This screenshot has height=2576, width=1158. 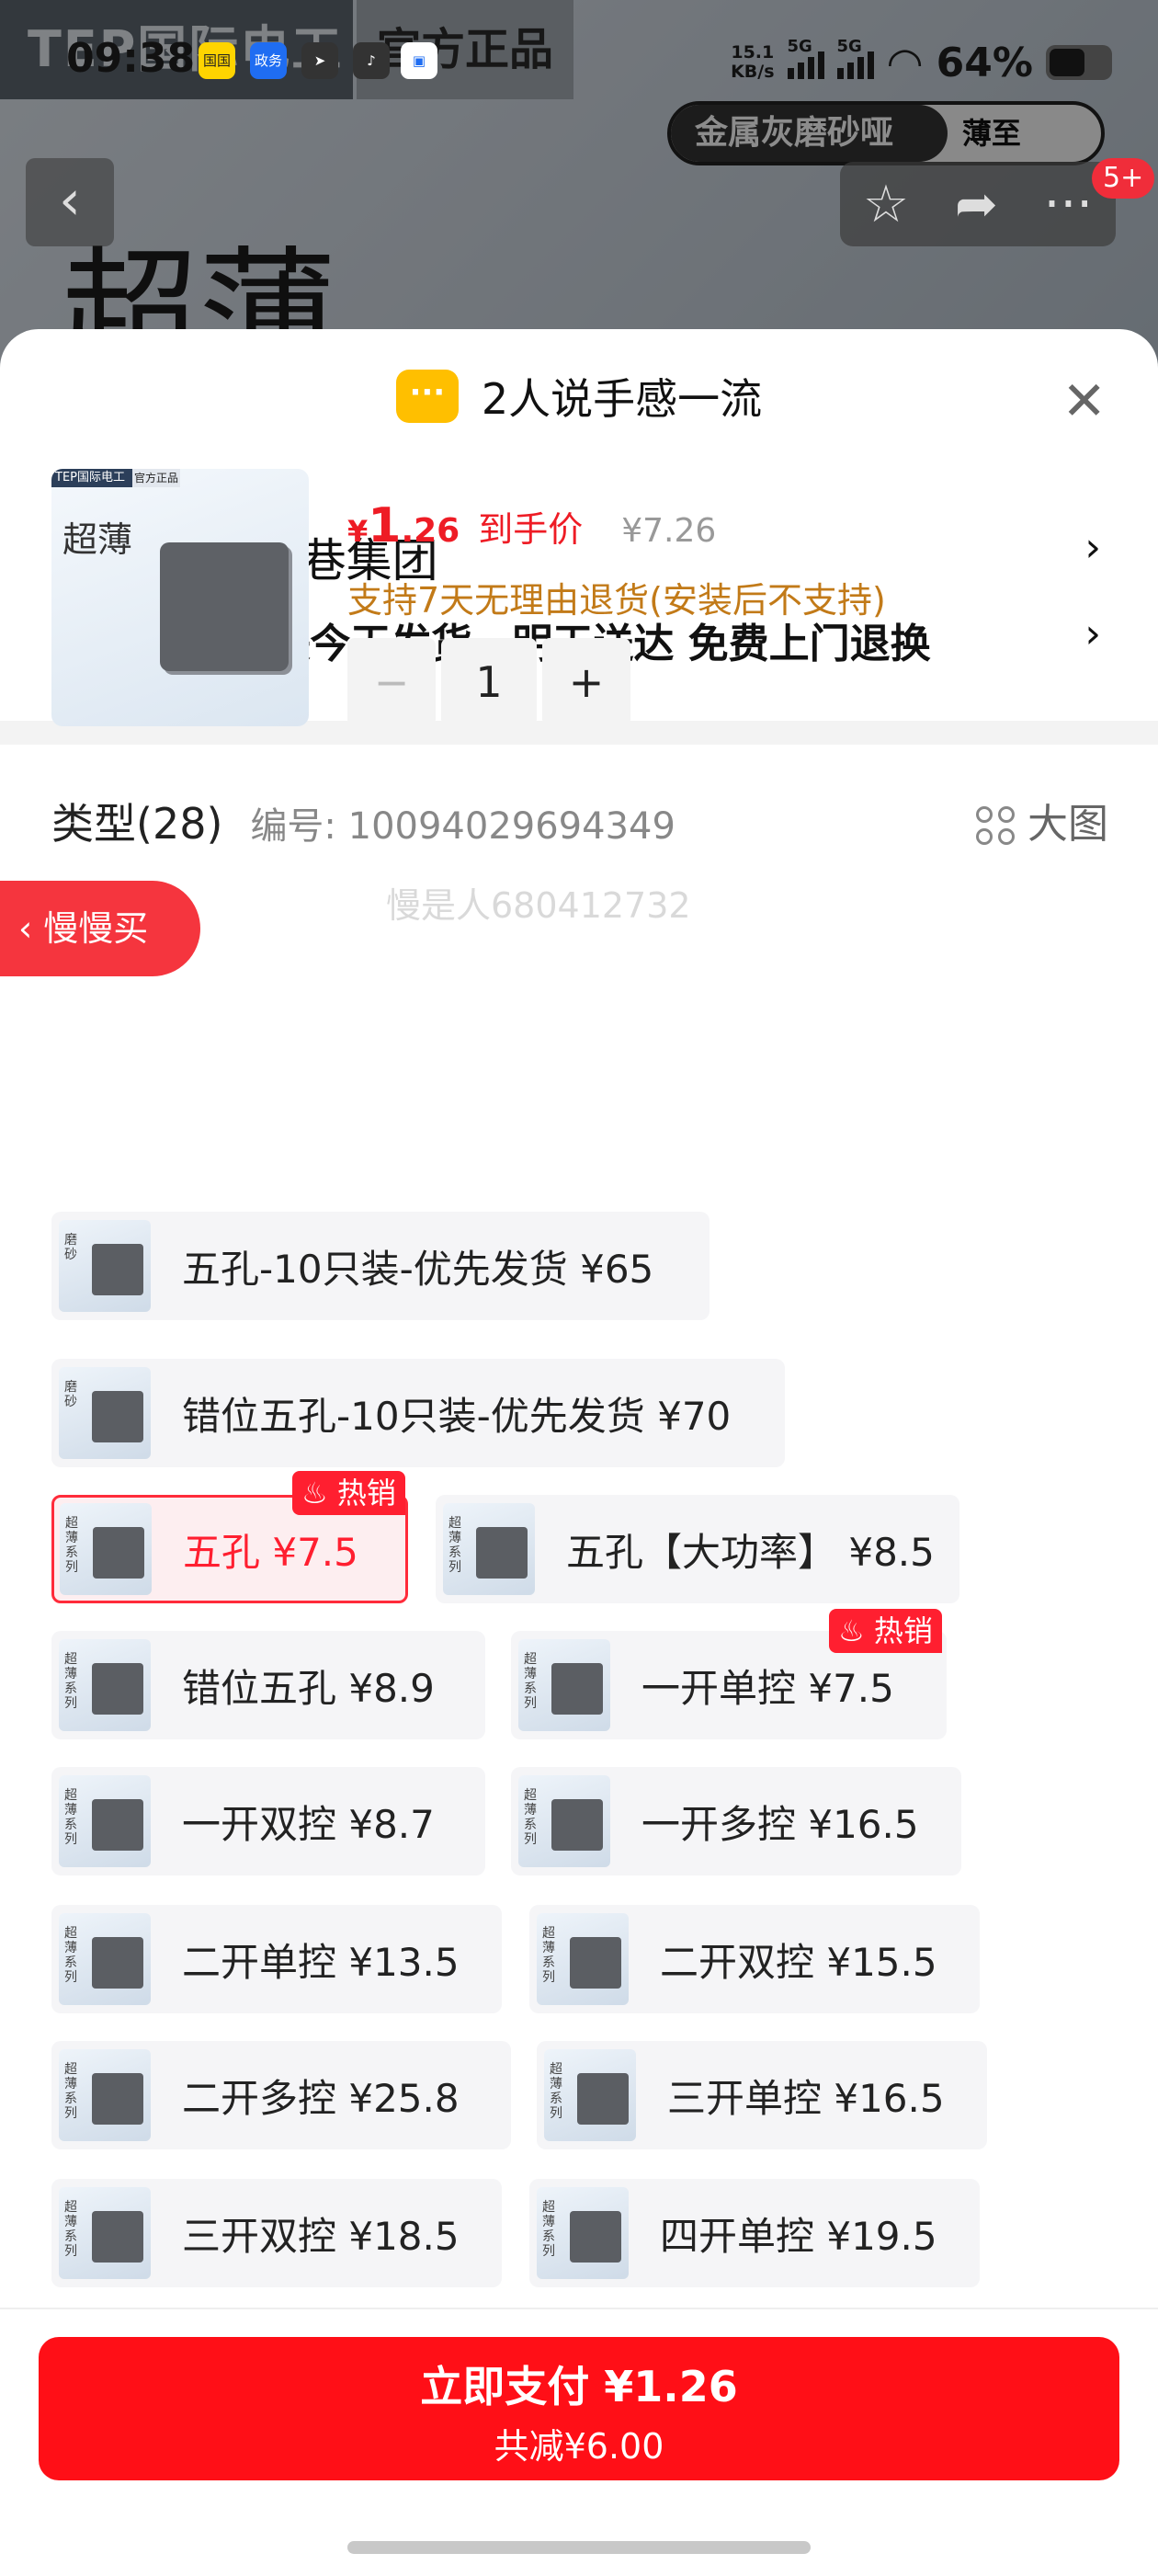 I want to click on price-label: 到手价, so click(x=531, y=529).